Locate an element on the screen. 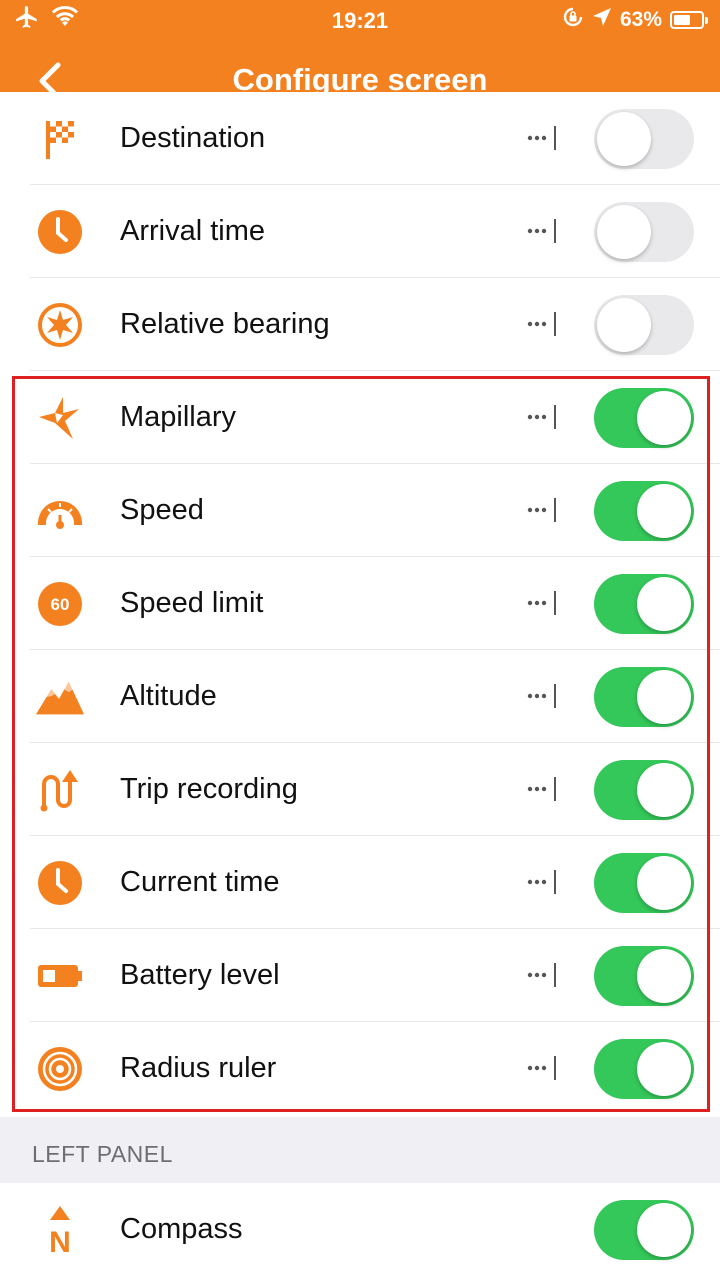 This screenshot has width=720, height=1280. widget-row-speed: Speed is located at coordinates (360, 510).